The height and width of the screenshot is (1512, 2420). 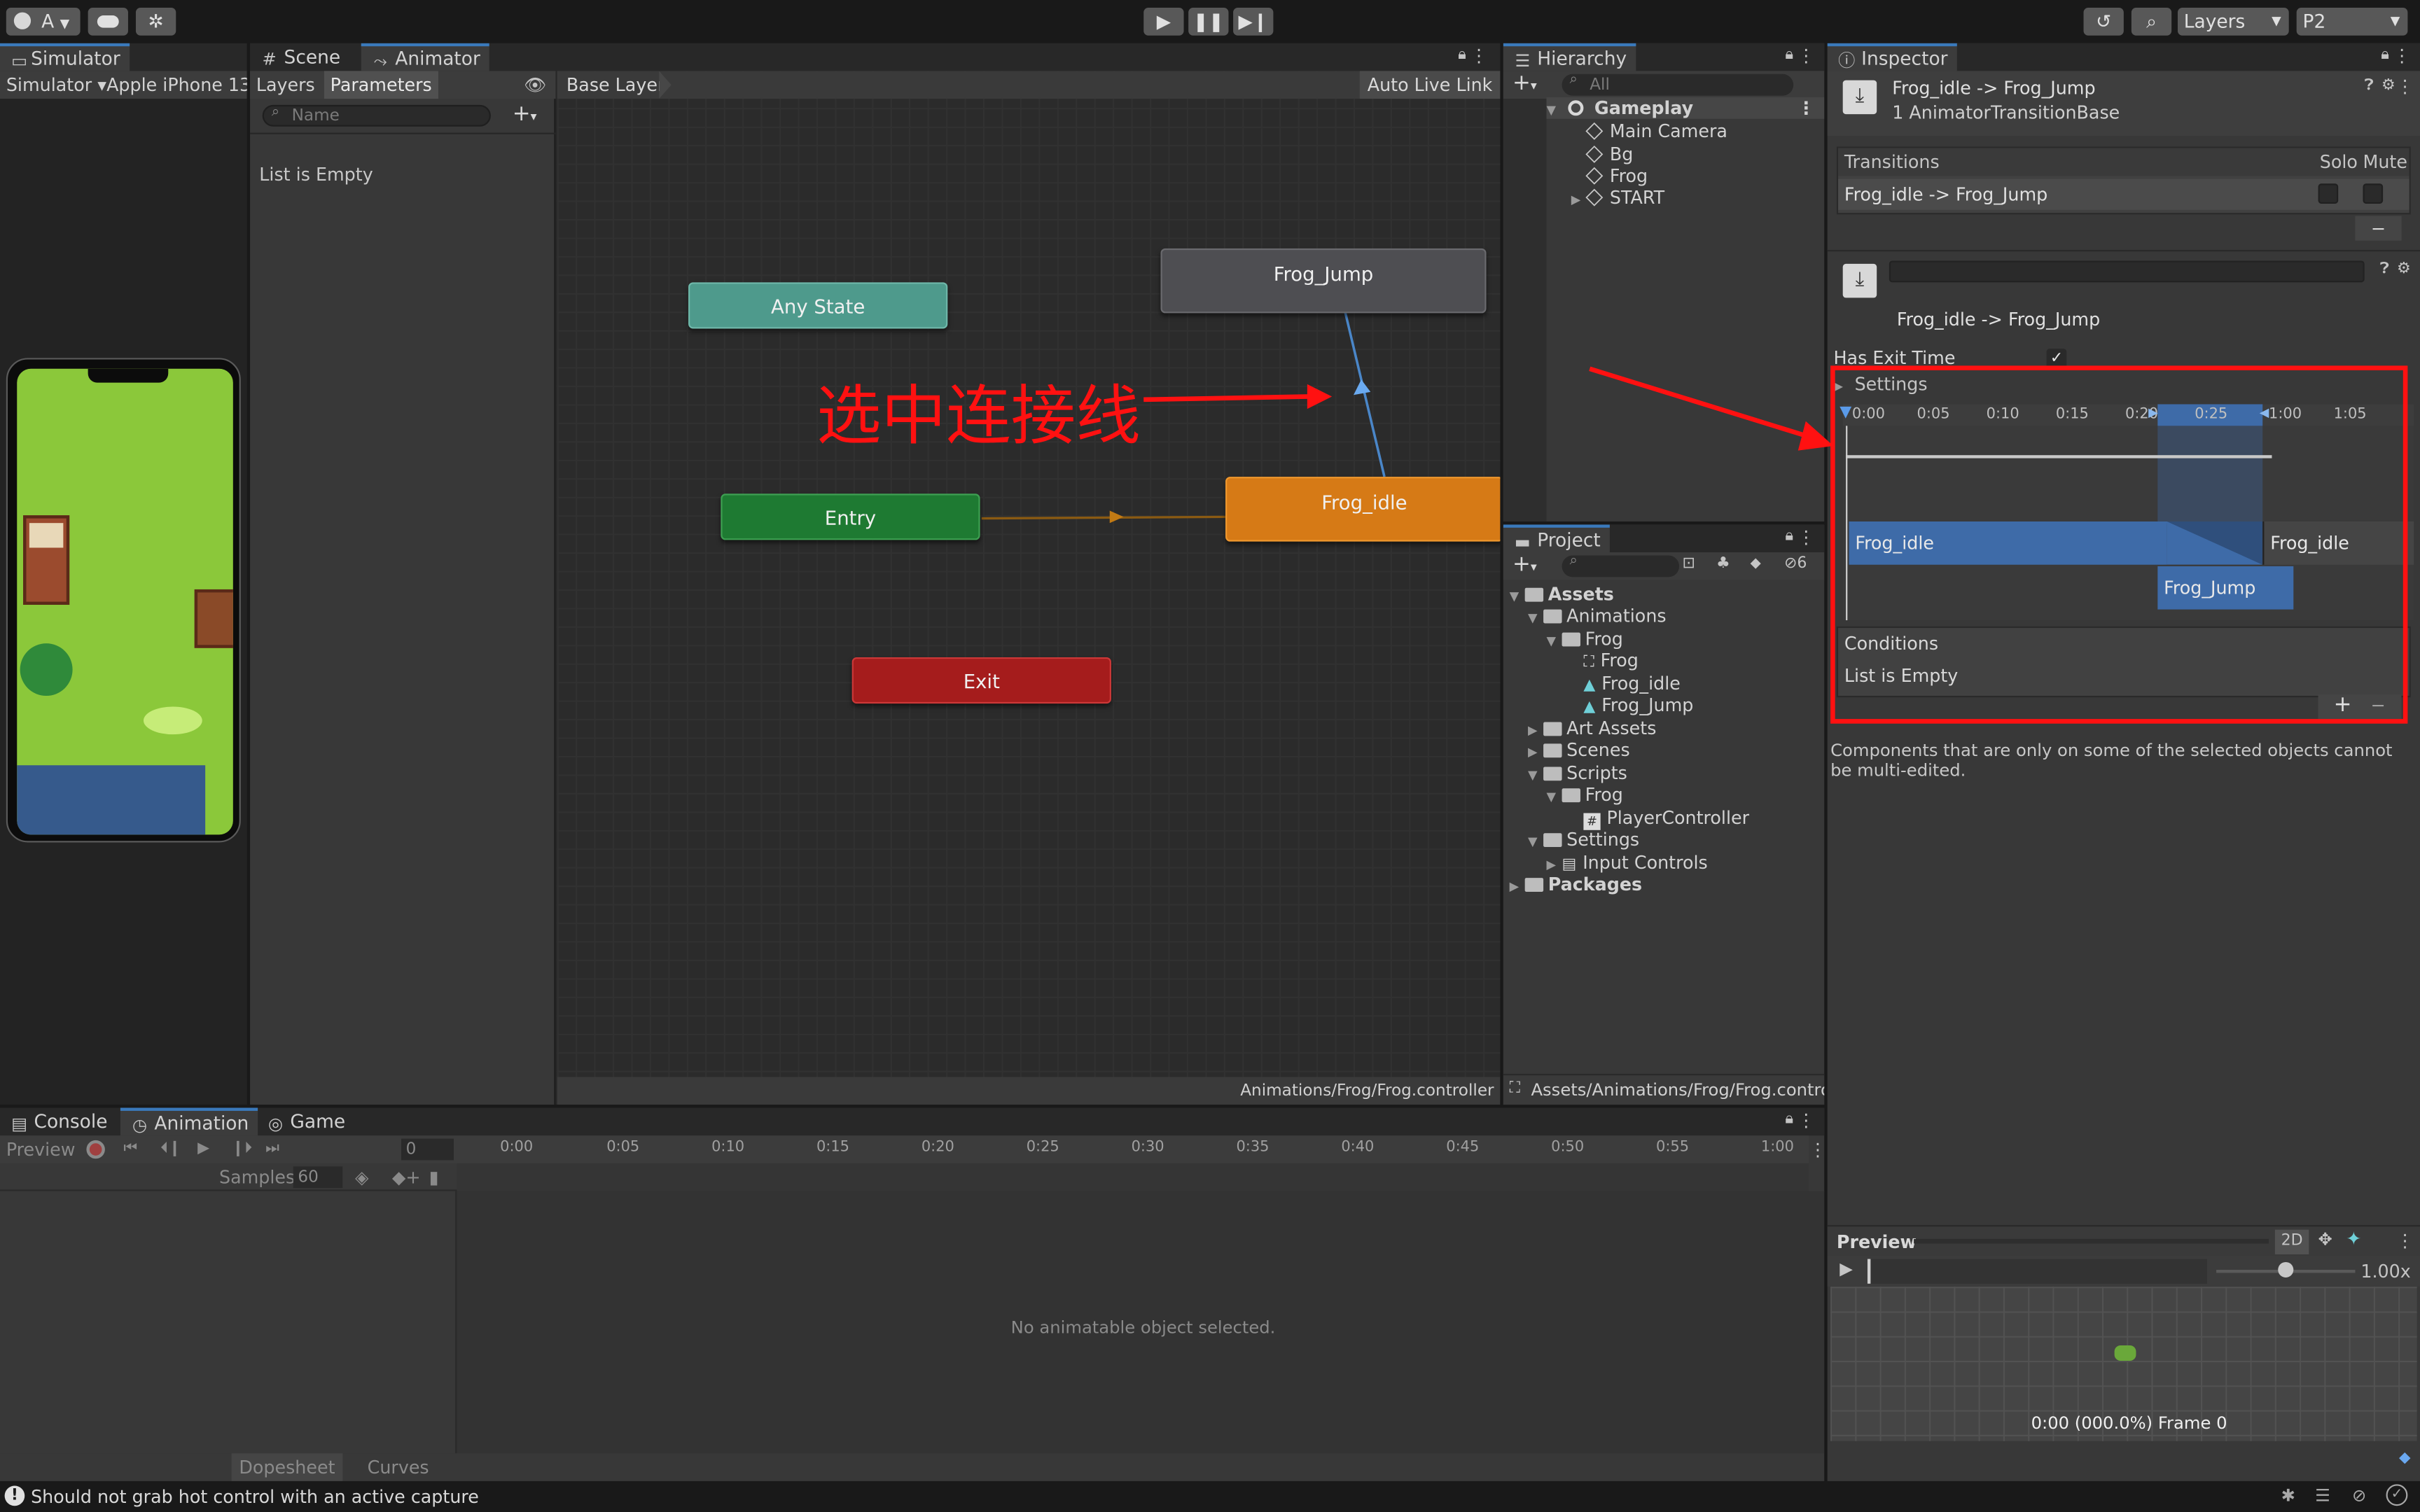 What do you see at coordinates (1712, 408) in the screenshot?
I see `annotation-arrow-to-inspector` at bounding box center [1712, 408].